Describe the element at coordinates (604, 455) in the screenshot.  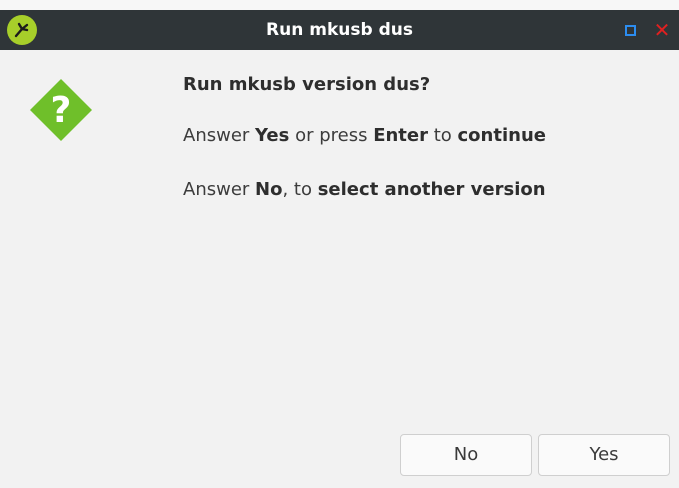
I see `yes-button: Yes` at that location.